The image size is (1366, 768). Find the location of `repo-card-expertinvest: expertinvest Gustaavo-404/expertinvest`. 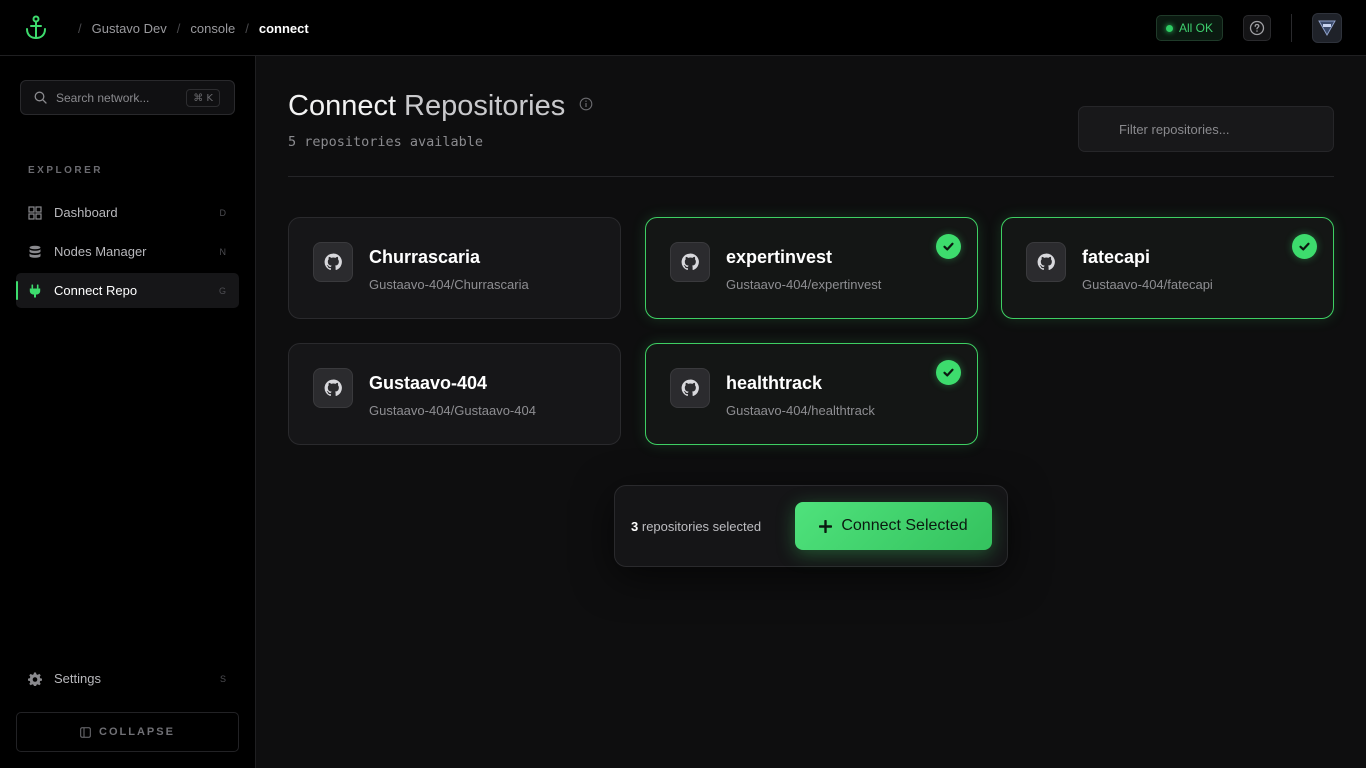

repo-card-expertinvest: expertinvest Gustaavo-404/expertinvest is located at coordinates (811, 268).